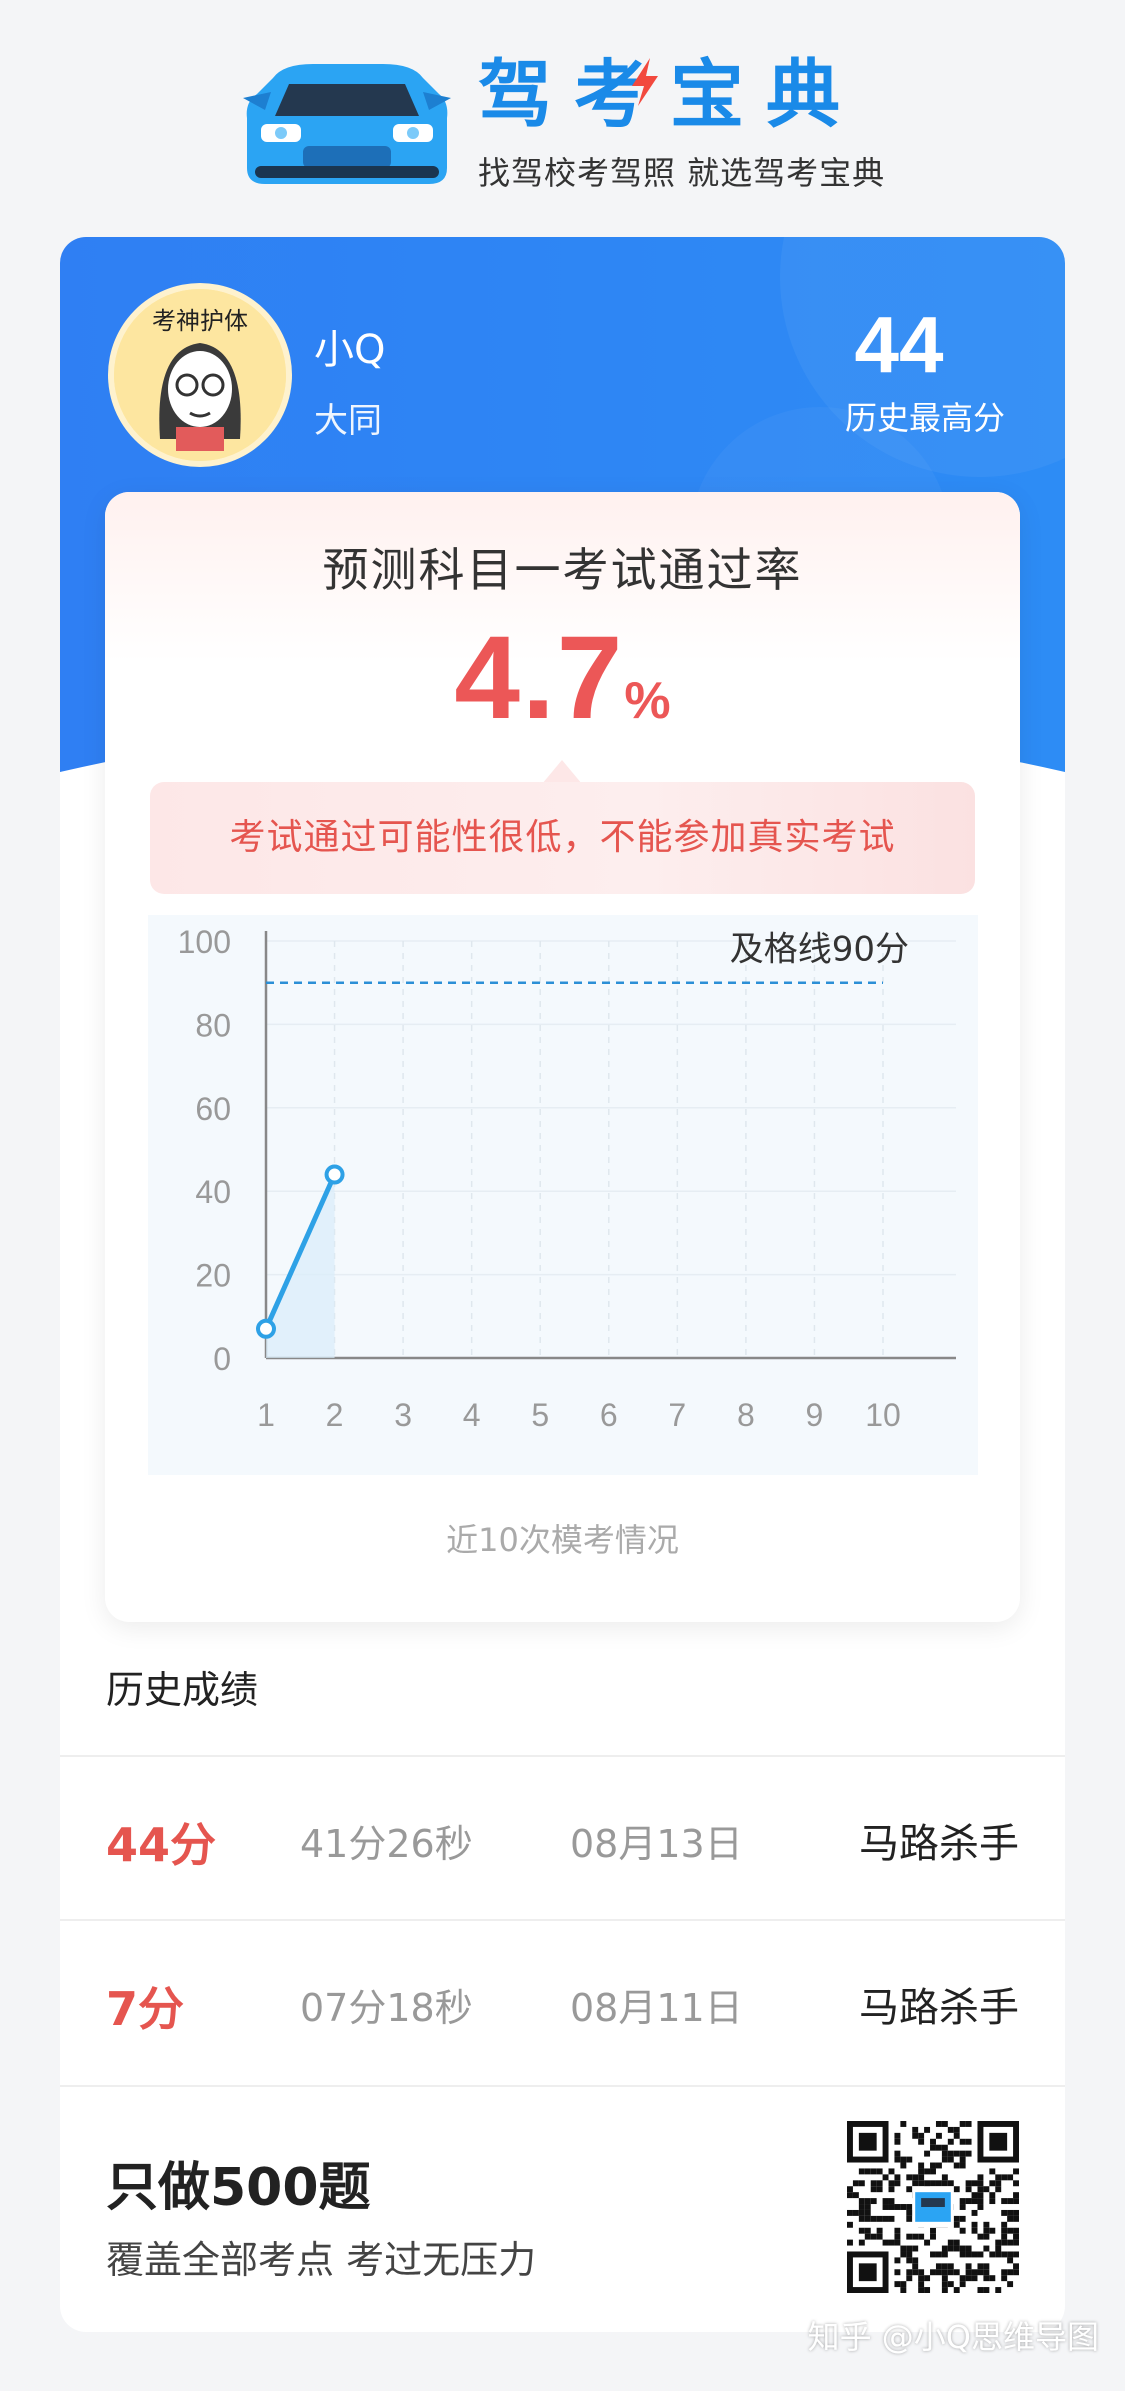 This screenshot has height=2391, width=1125. I want to click on x-tick-label: 1, so click(266, 1415).